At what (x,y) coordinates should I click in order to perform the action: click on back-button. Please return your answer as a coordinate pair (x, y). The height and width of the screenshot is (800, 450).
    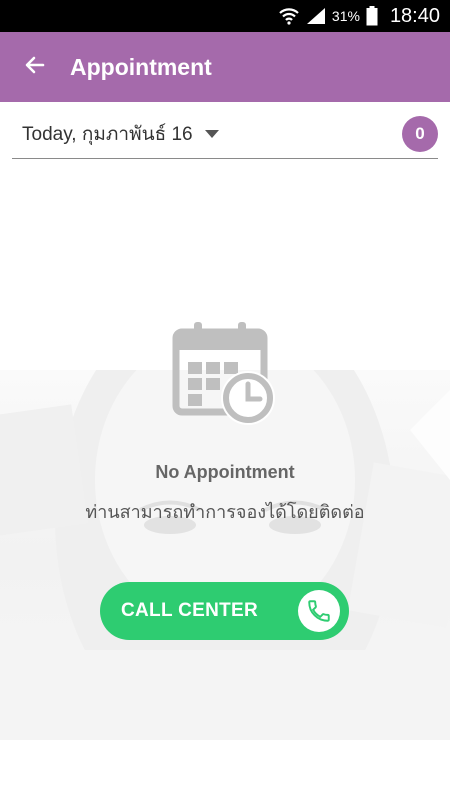
    Looking at the image, I should click on (35, 67).